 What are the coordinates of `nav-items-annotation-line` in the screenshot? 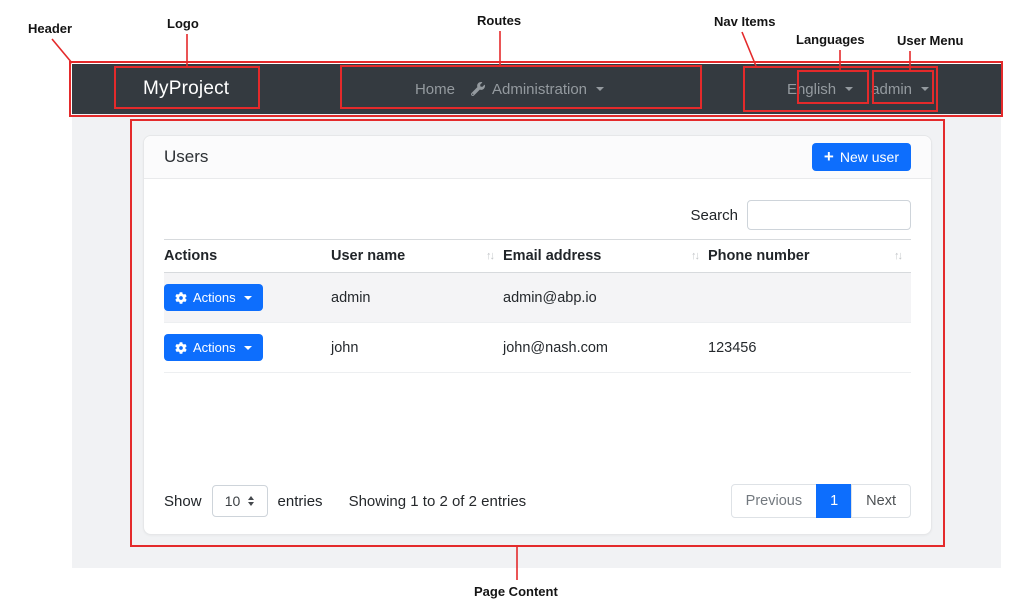 It's located at (749, 49).